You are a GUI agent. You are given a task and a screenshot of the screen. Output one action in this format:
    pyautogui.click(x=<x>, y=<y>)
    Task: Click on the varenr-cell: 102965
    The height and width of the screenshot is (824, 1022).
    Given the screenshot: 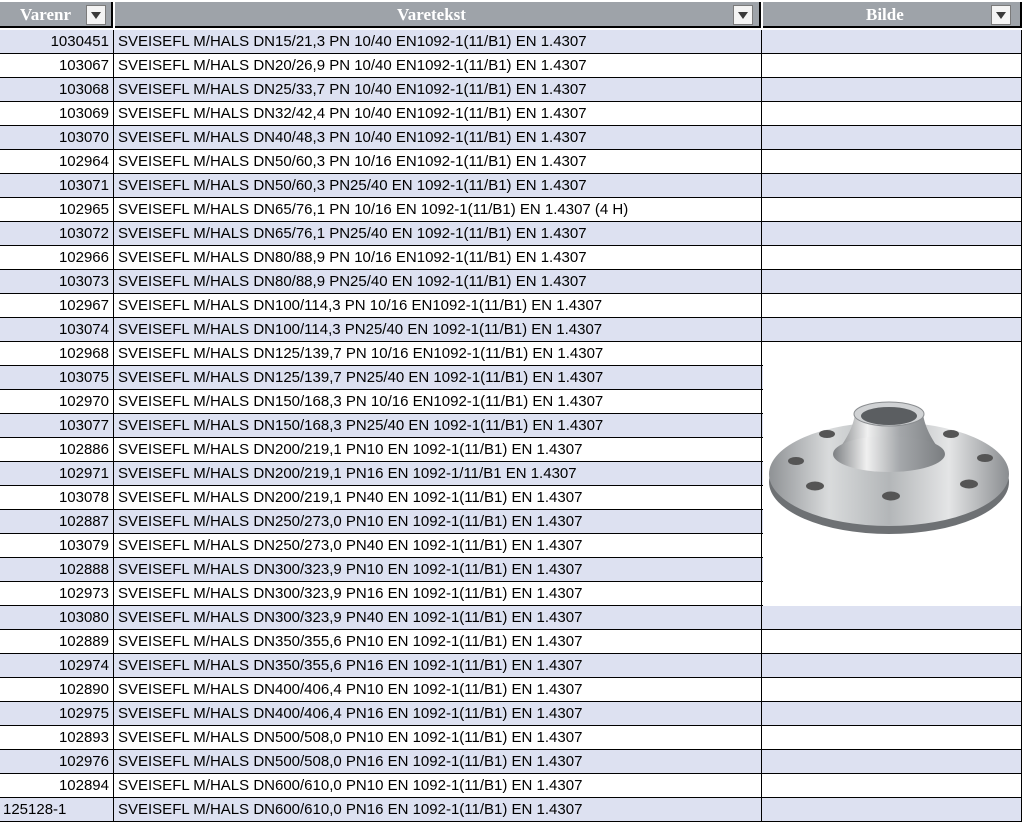 What is the action you would take?
    pyautogui.click(x=57, y=210)
    